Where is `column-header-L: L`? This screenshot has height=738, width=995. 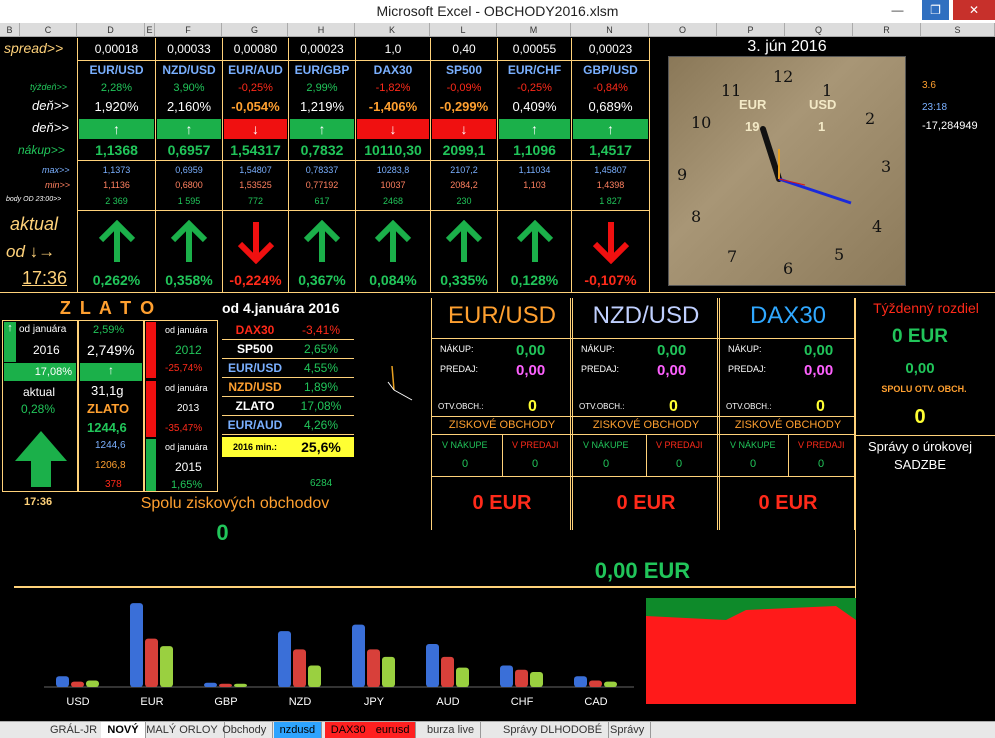
column-header-L: L is located at coordinates (463, 30).